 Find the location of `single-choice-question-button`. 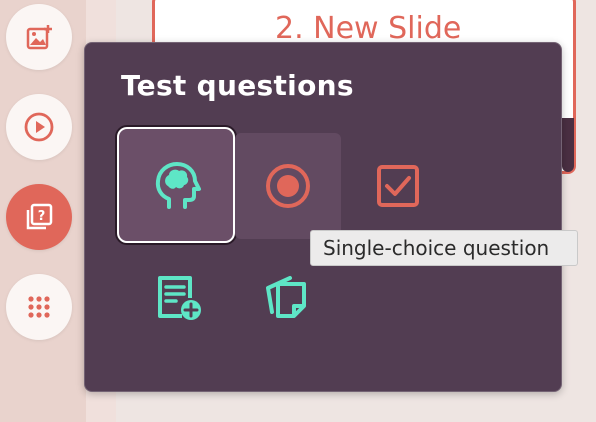

single-choice-question-button is located at coordinates (288, 186).